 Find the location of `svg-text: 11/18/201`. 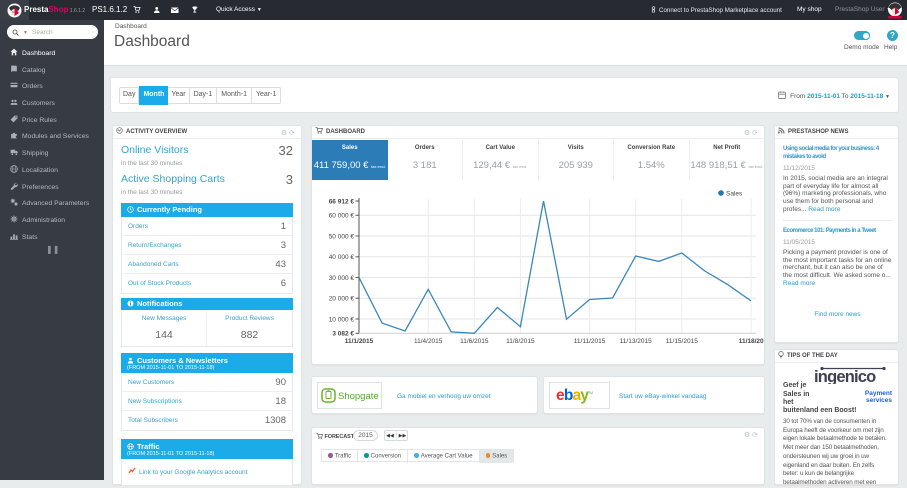

svg-text: 11/18/201 is located at coordinates (751, 341).